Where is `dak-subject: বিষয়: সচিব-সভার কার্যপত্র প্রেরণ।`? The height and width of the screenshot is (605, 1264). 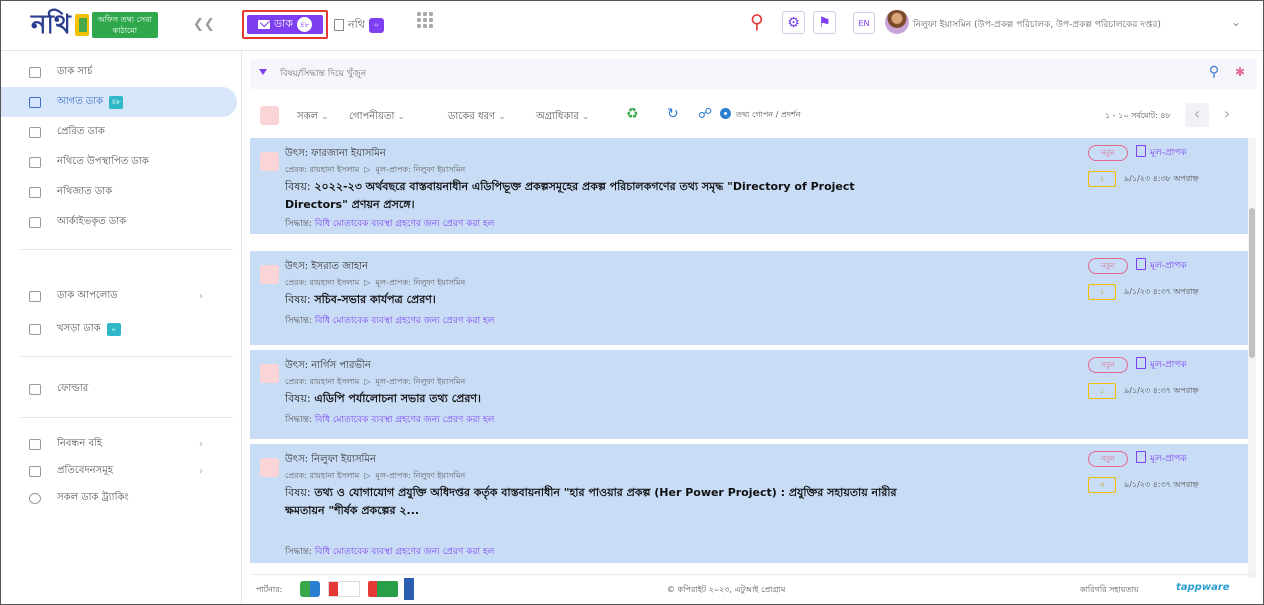 dak-subject: বিষয়: সচিব-সভার কার্যপত্র প্রেরণ। is located at coordinates (595, 300).